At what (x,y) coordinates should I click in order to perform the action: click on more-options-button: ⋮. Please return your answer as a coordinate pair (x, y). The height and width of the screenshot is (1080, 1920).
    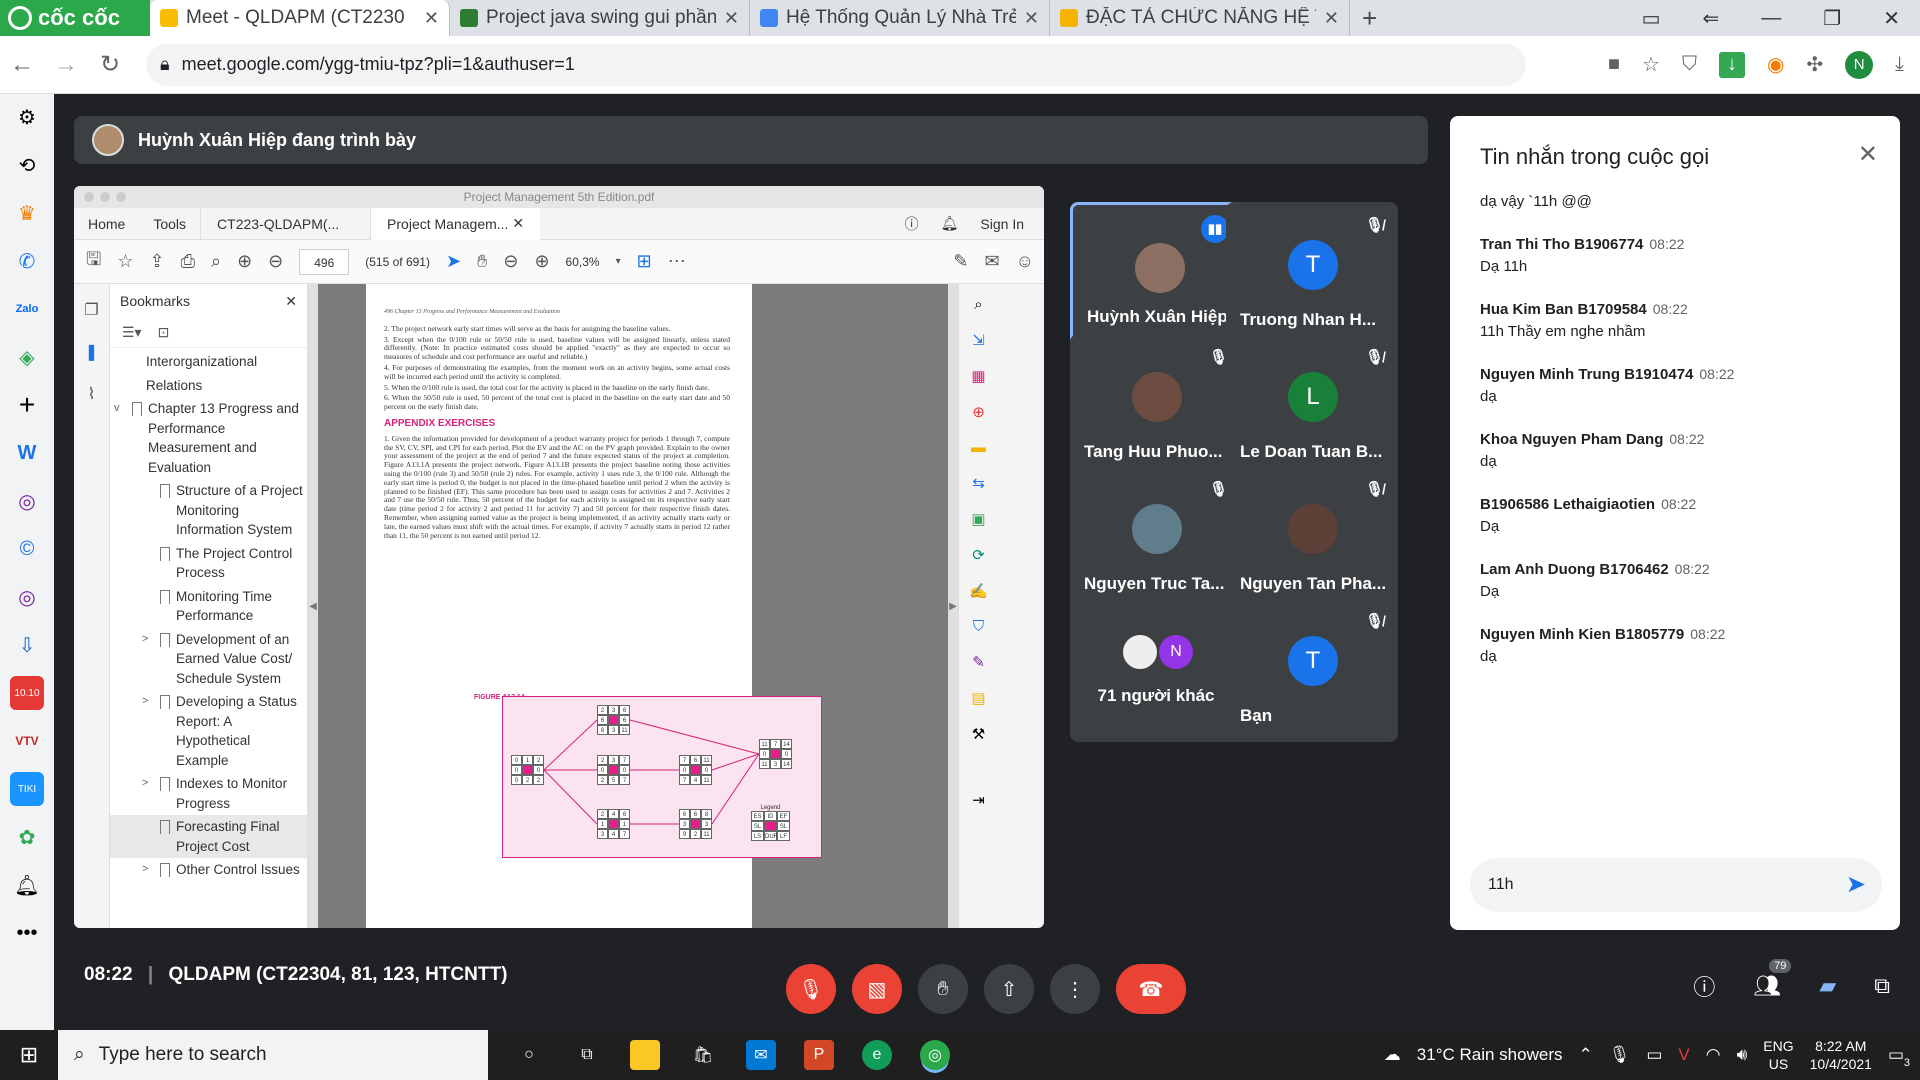
    Looking at the image, I should click on (1075, 989).